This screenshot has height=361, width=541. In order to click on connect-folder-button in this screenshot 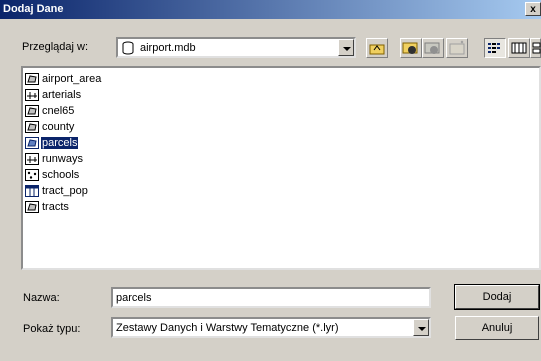, I will do `click(411, 48)`.